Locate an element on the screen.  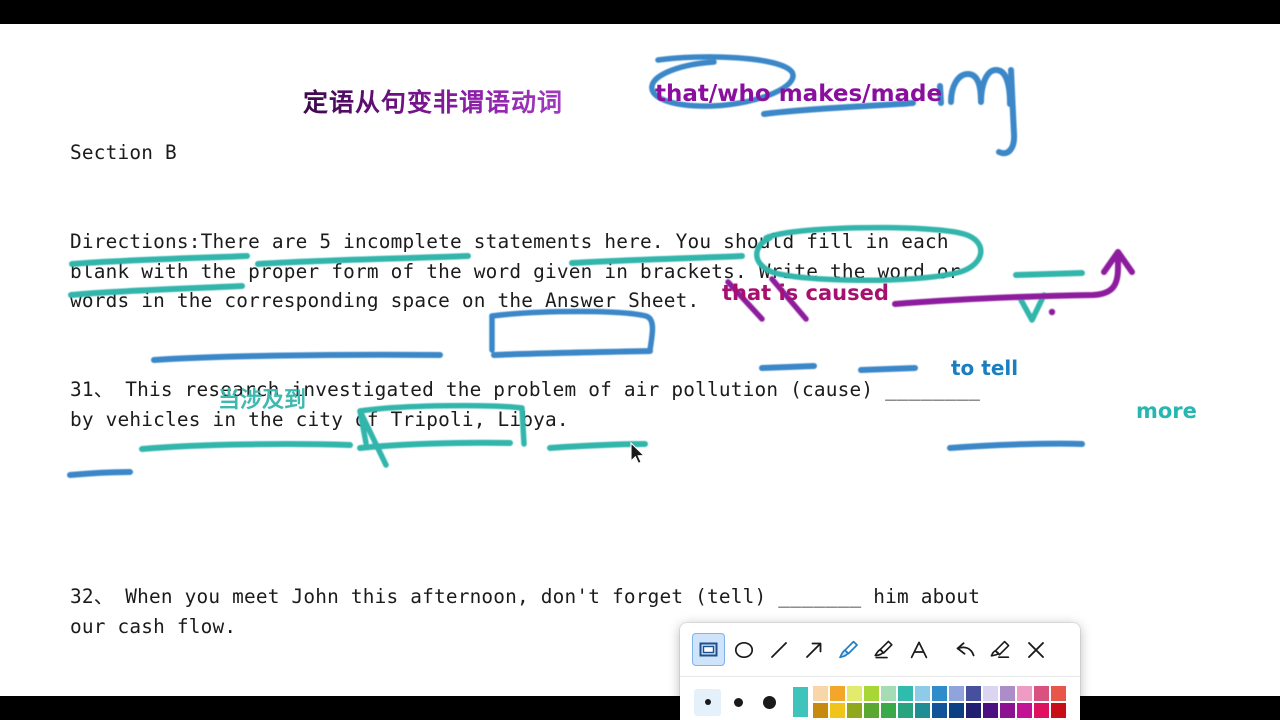
undo-arrow-icon is located at coordinates (965, 649).